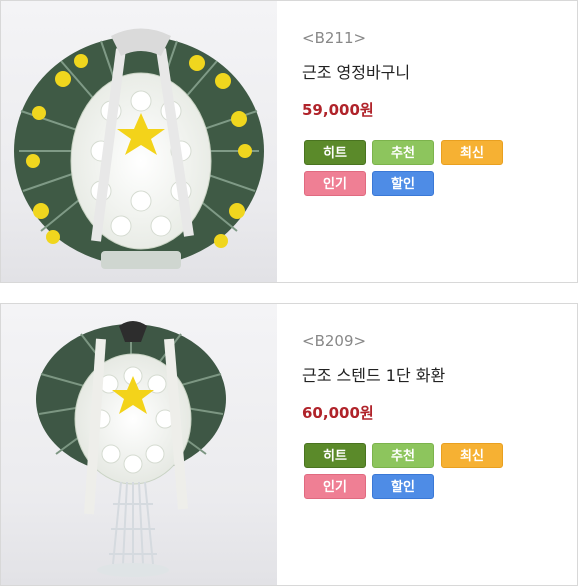 The height and width of the screenshot is (588, 580). I want to click on product-price: 59,000원, so click(338, 110).